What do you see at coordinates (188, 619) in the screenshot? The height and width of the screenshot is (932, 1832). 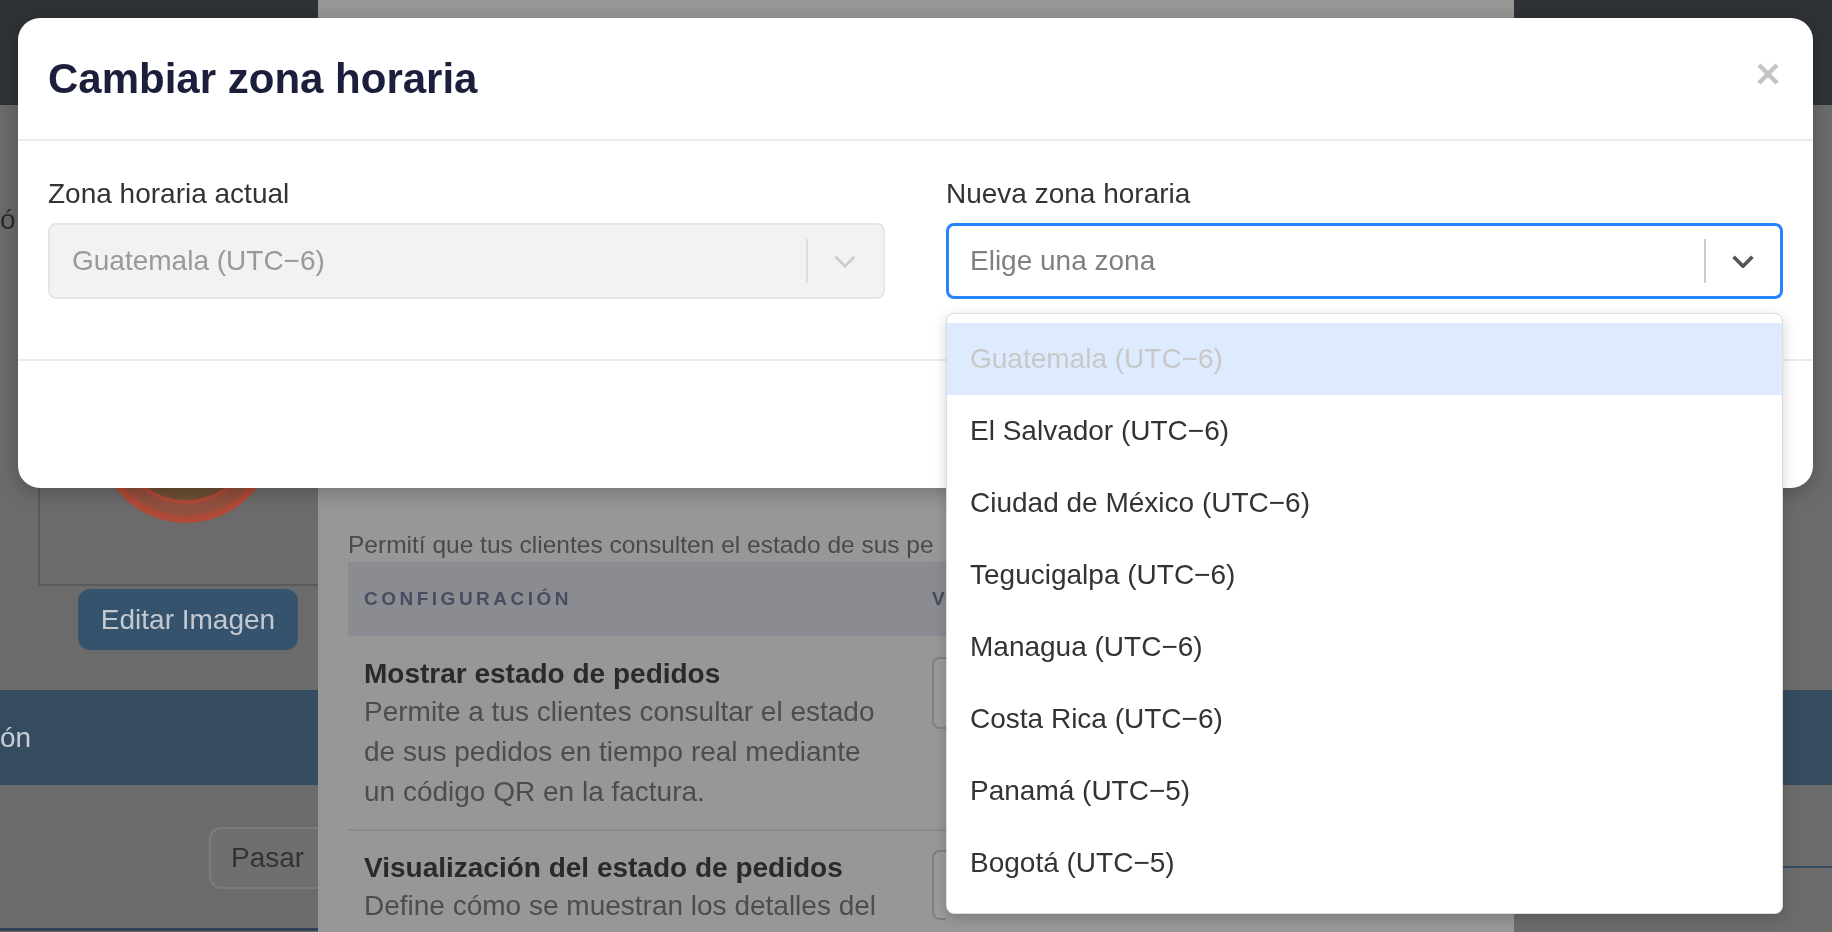 I see `edit-image-button: Editar Imagen` at bounding box center [188, 619].